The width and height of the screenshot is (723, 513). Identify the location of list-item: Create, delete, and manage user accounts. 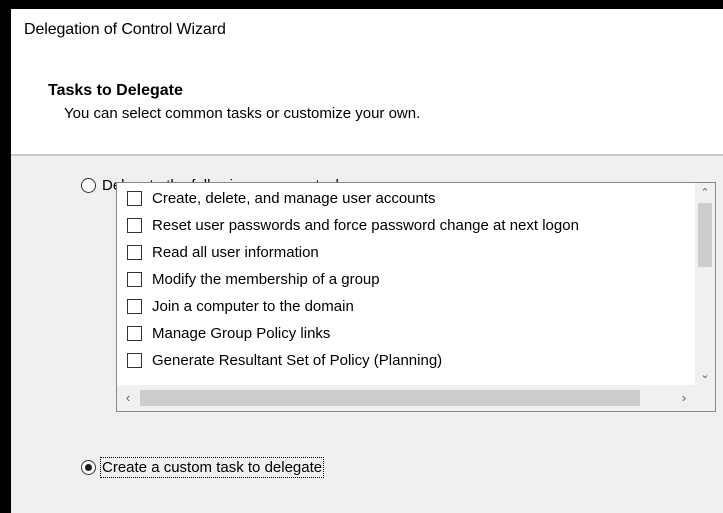
(281, 198).